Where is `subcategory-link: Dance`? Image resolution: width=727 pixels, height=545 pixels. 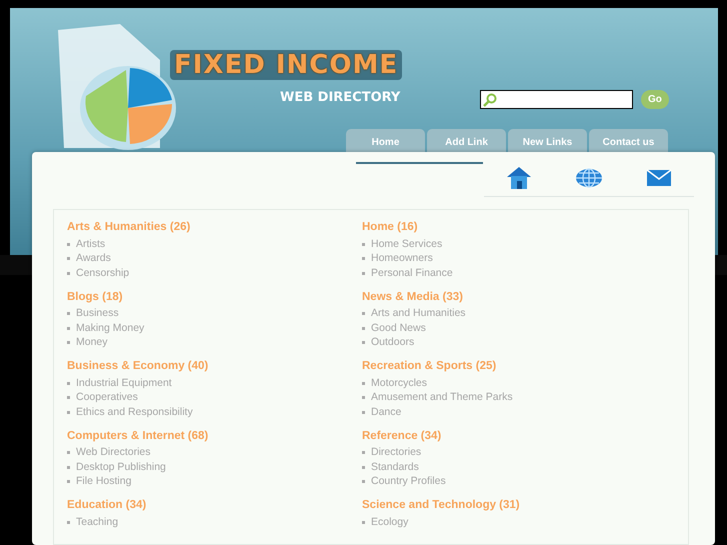 subcategory-link: Dance is located at coordinates (386, 412).